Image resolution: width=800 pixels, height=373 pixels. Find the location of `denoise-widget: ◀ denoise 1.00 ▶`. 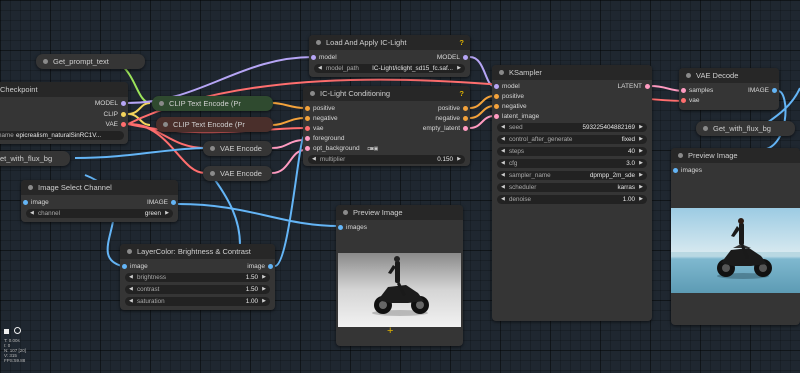

denoise-widget: ◀ denoise 1.00 ▶ is located at coordinates (572, 199).